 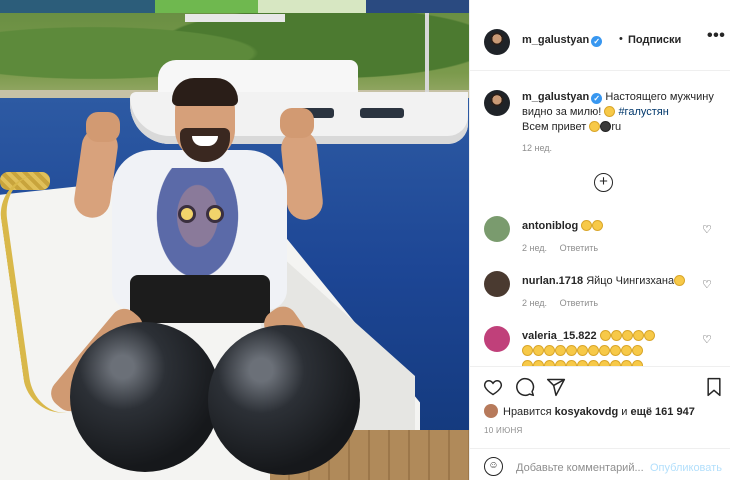 I want to click on photo-hair, so click(x=205, y=92).